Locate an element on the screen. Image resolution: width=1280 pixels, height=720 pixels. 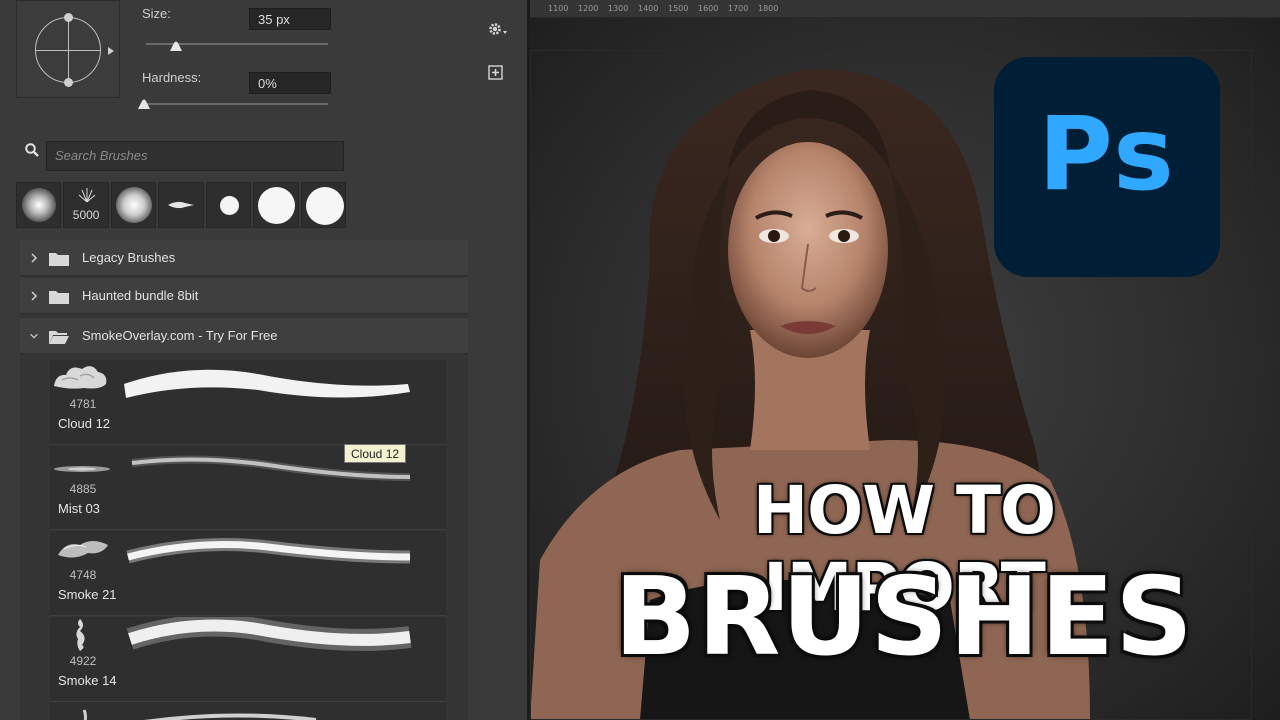
folder-open-icon is located at coordinates (59, 337).